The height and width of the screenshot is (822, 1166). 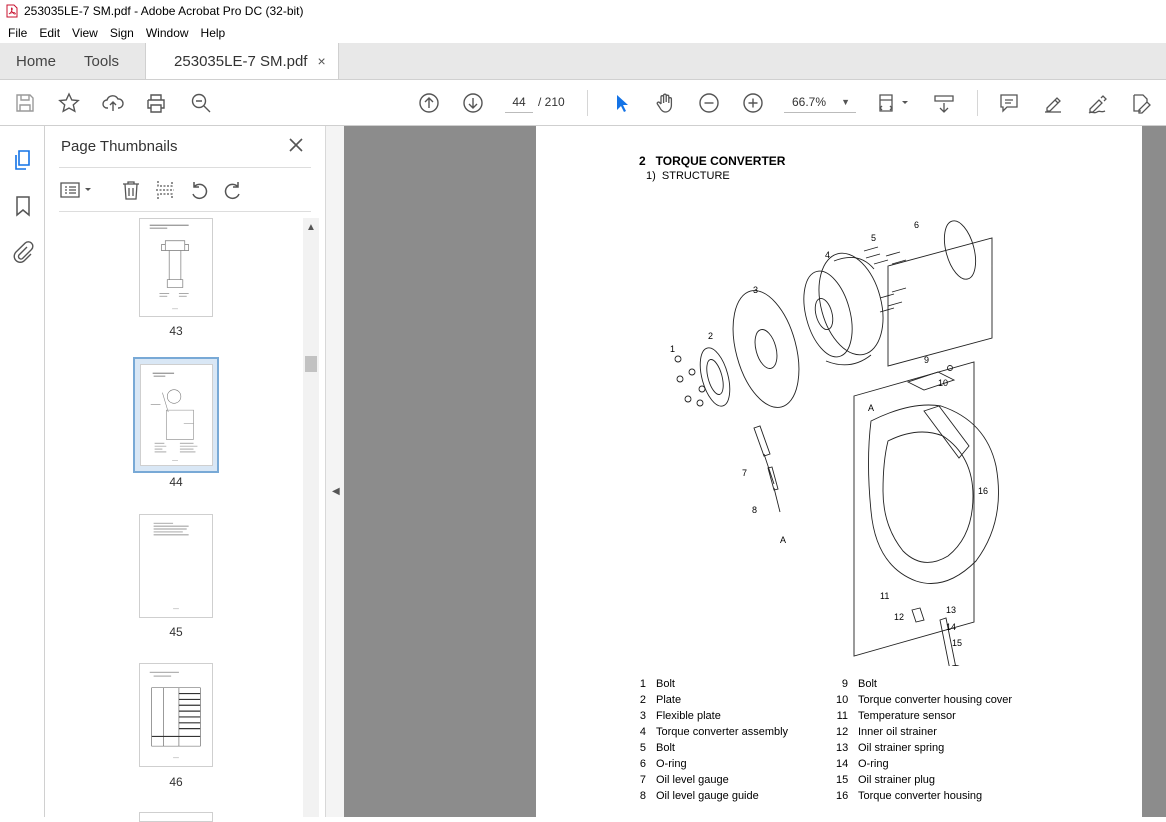 I want to click on menu-file: File, so click(x=17, y=33).